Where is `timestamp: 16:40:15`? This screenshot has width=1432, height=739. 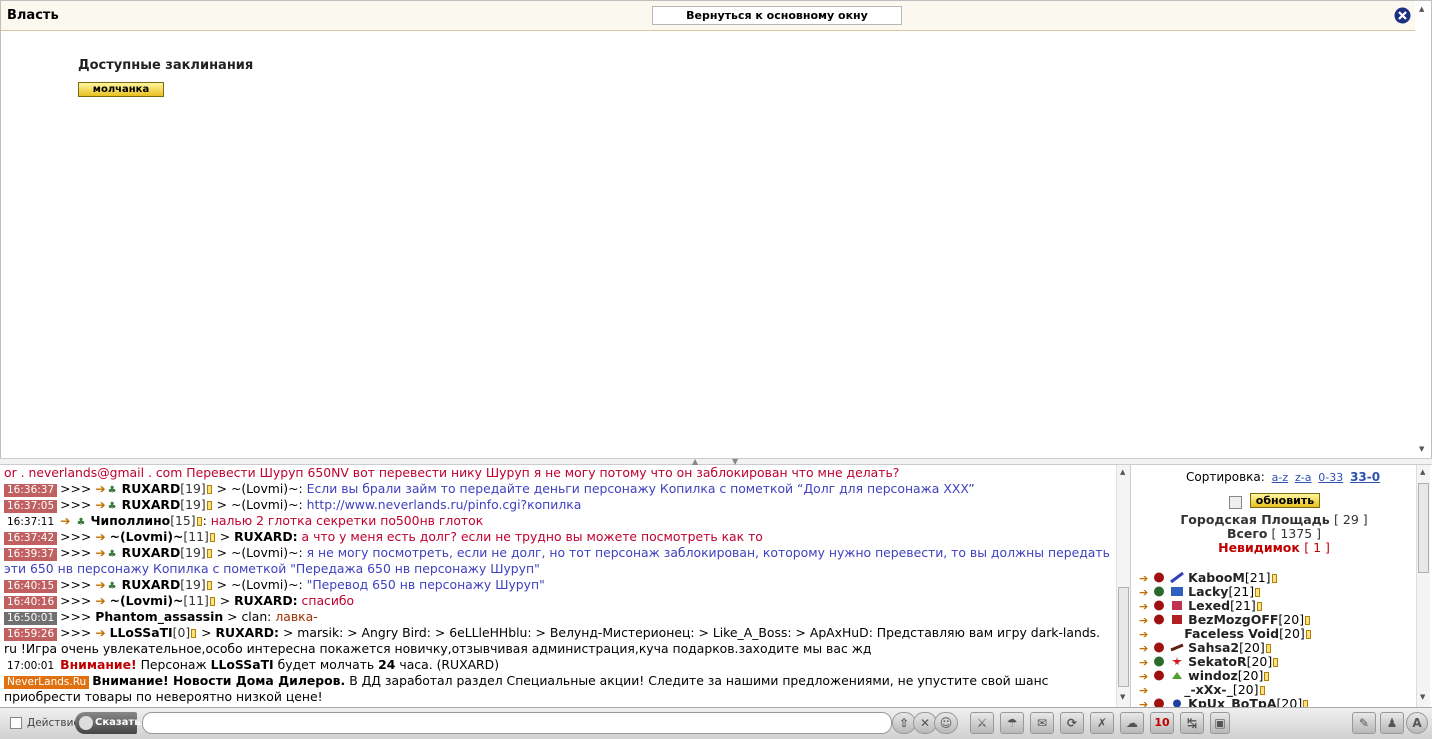 timestamp: 16:40:15 is located at coordinates (31, 586).